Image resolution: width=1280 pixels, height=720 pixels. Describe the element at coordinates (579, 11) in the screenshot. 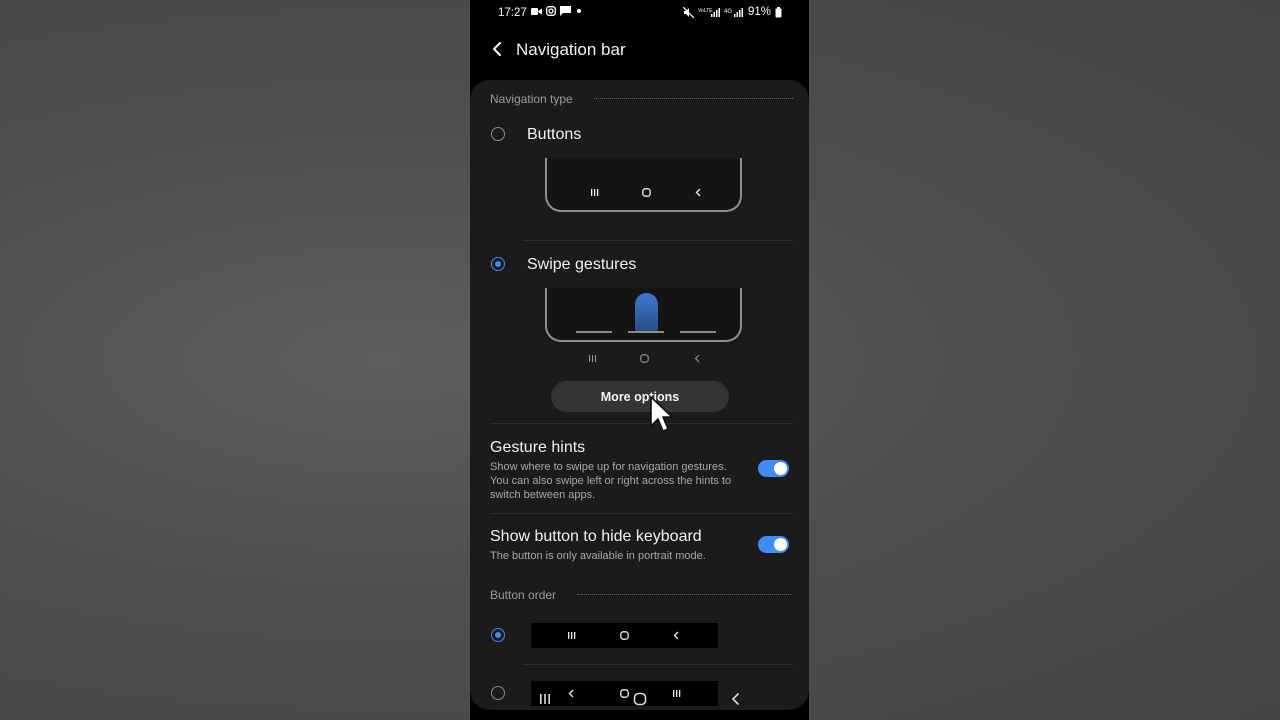

I see `dot-icon` at that location.